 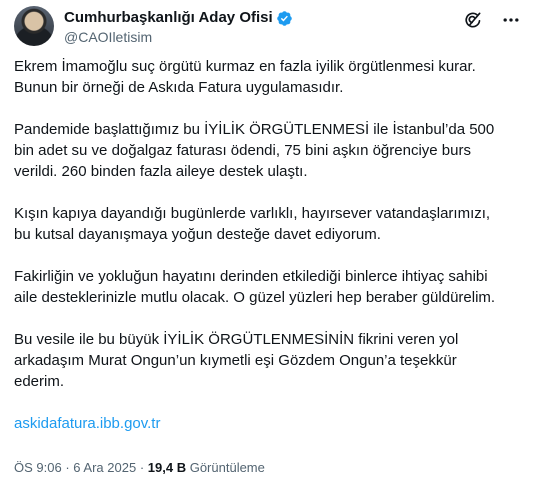 I want to click on verified-badge-icon, so click(x=284, y=18).